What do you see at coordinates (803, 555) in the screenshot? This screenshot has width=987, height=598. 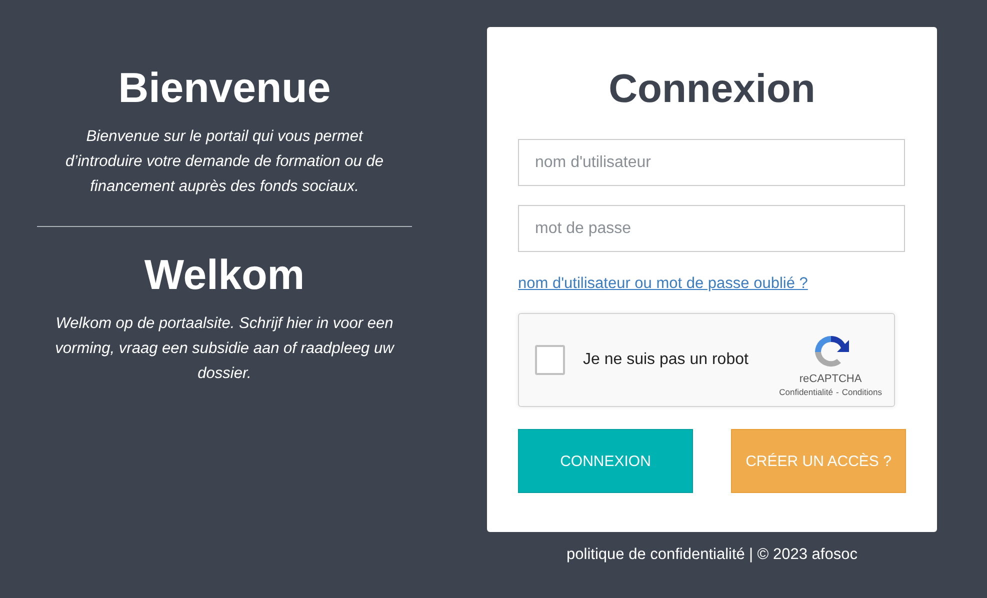 I see `copyright-text: | © 2023 afosoc` at bounding box center [803, 555].